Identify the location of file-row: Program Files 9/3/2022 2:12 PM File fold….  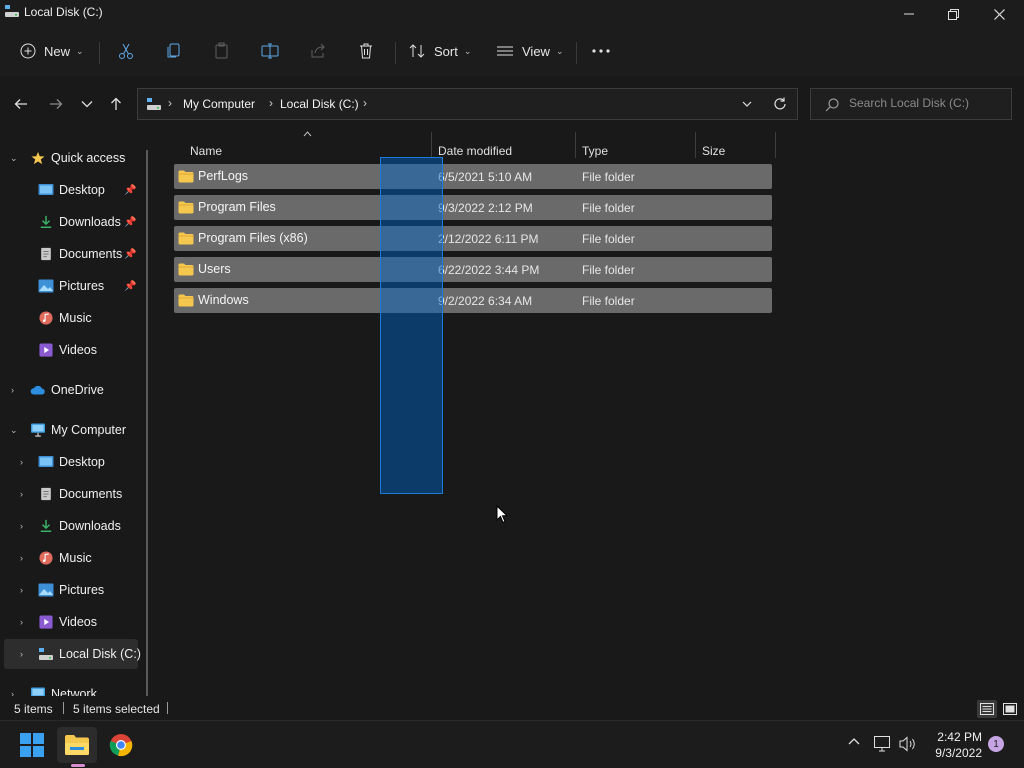
(473, 207).